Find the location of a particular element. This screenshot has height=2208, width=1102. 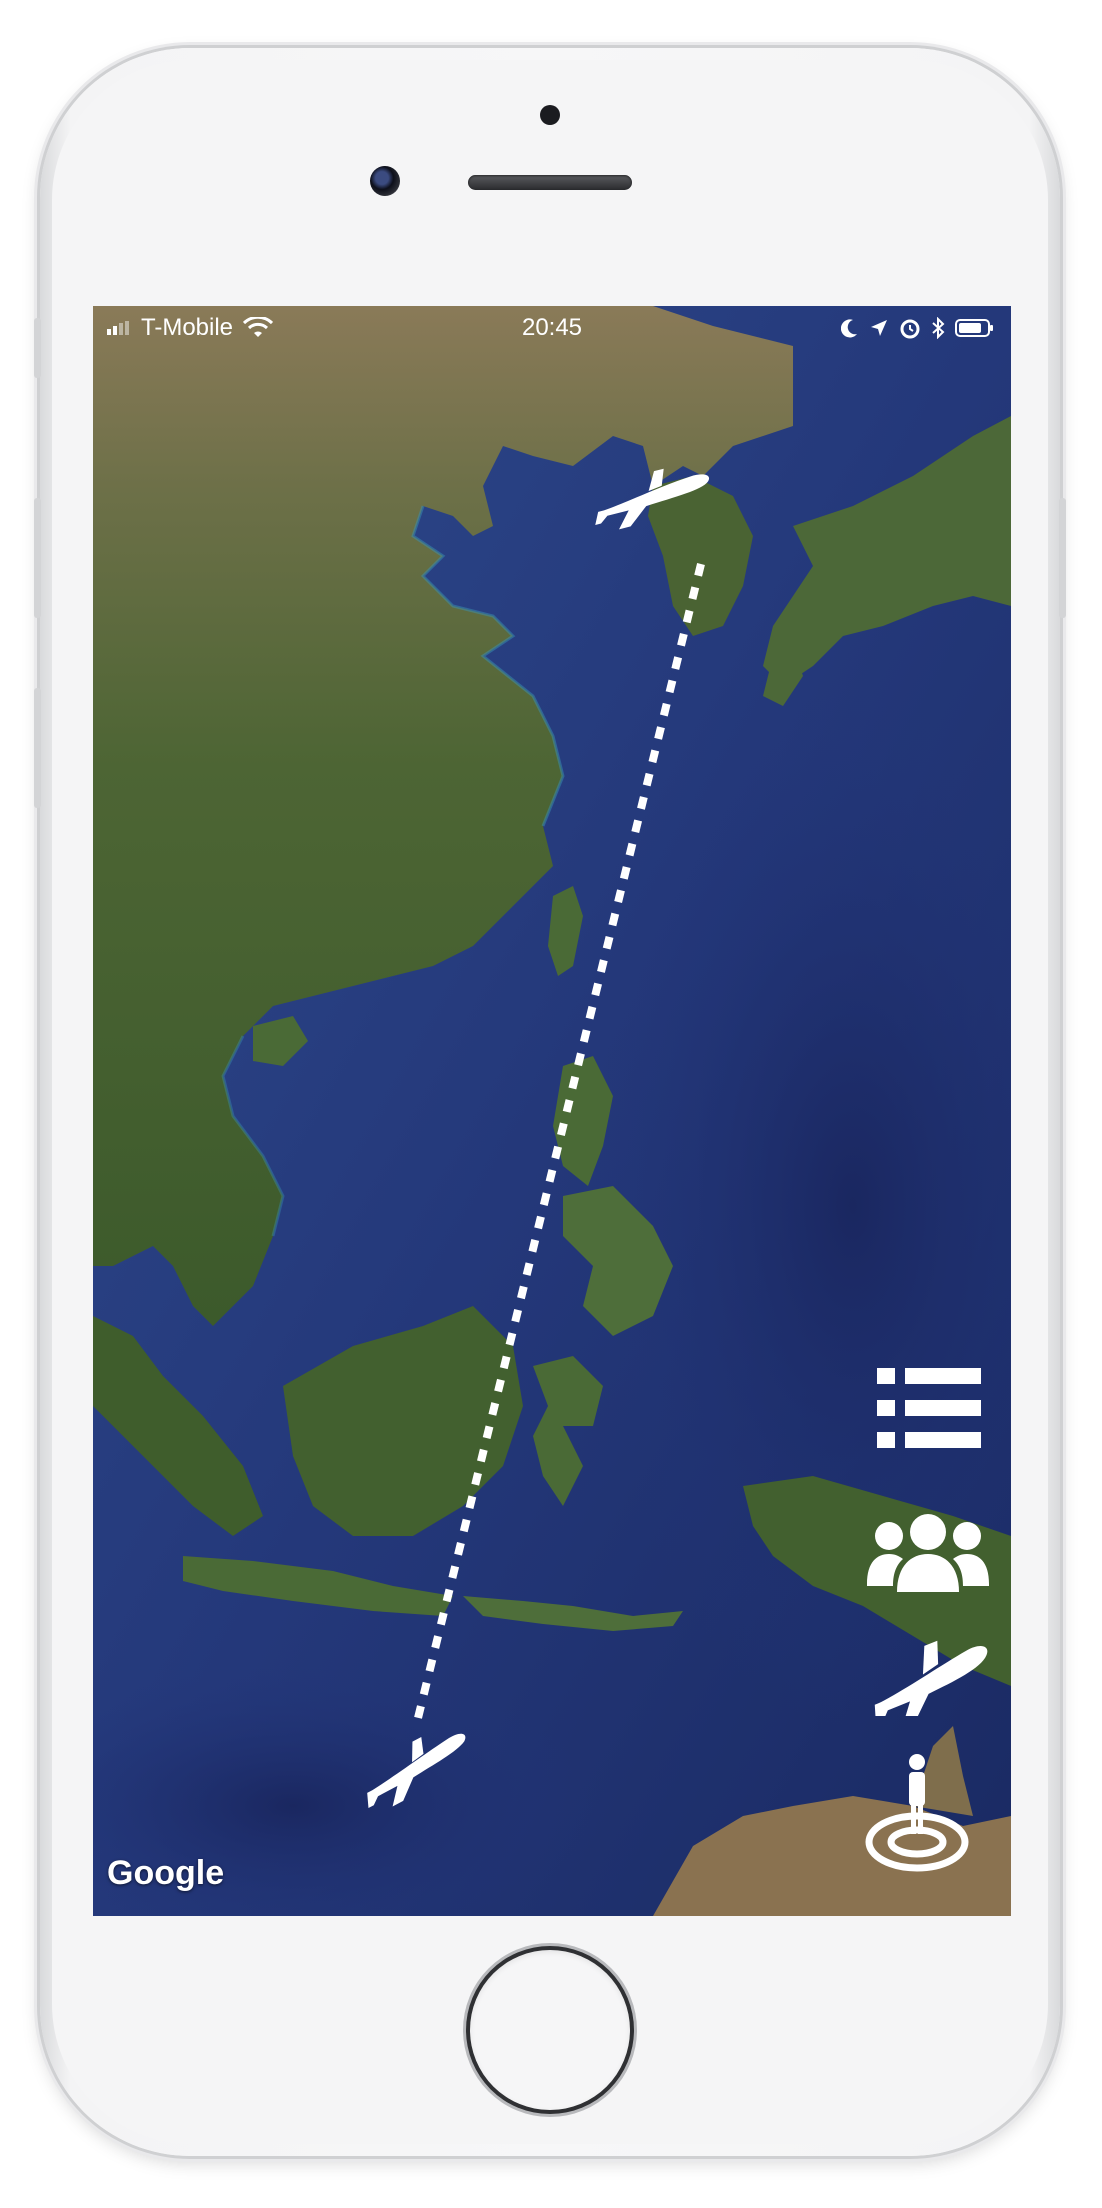

my-location-icon is located at coordinates (917, 1813).